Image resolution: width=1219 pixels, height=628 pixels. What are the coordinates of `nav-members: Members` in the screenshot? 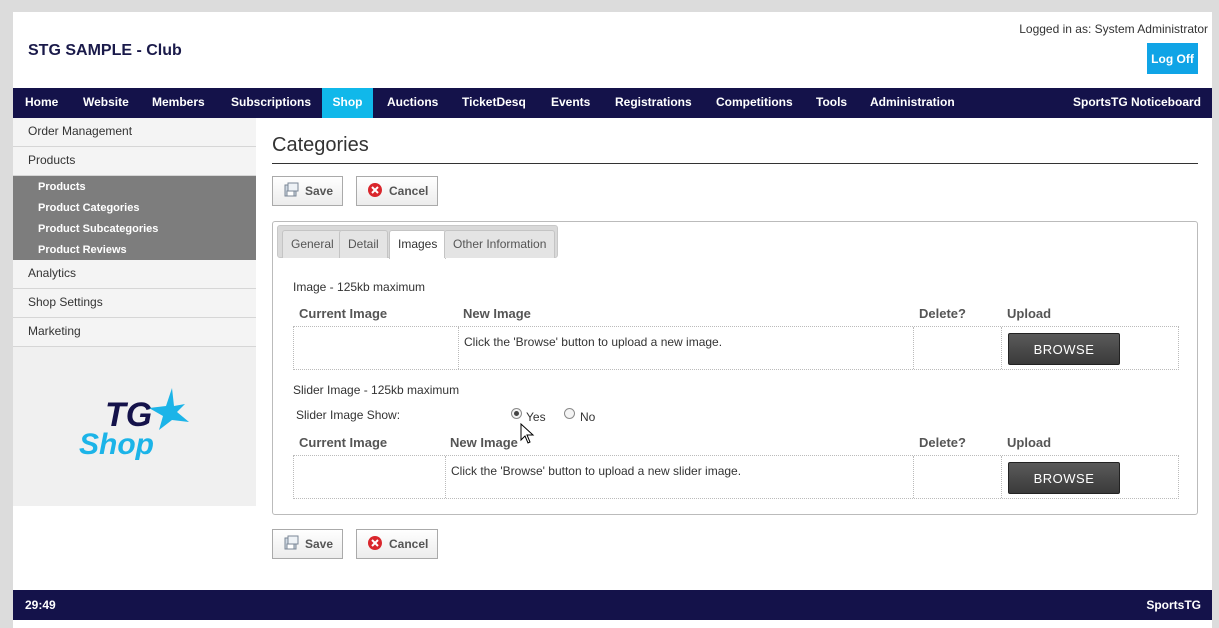 It's located at (178, 103).